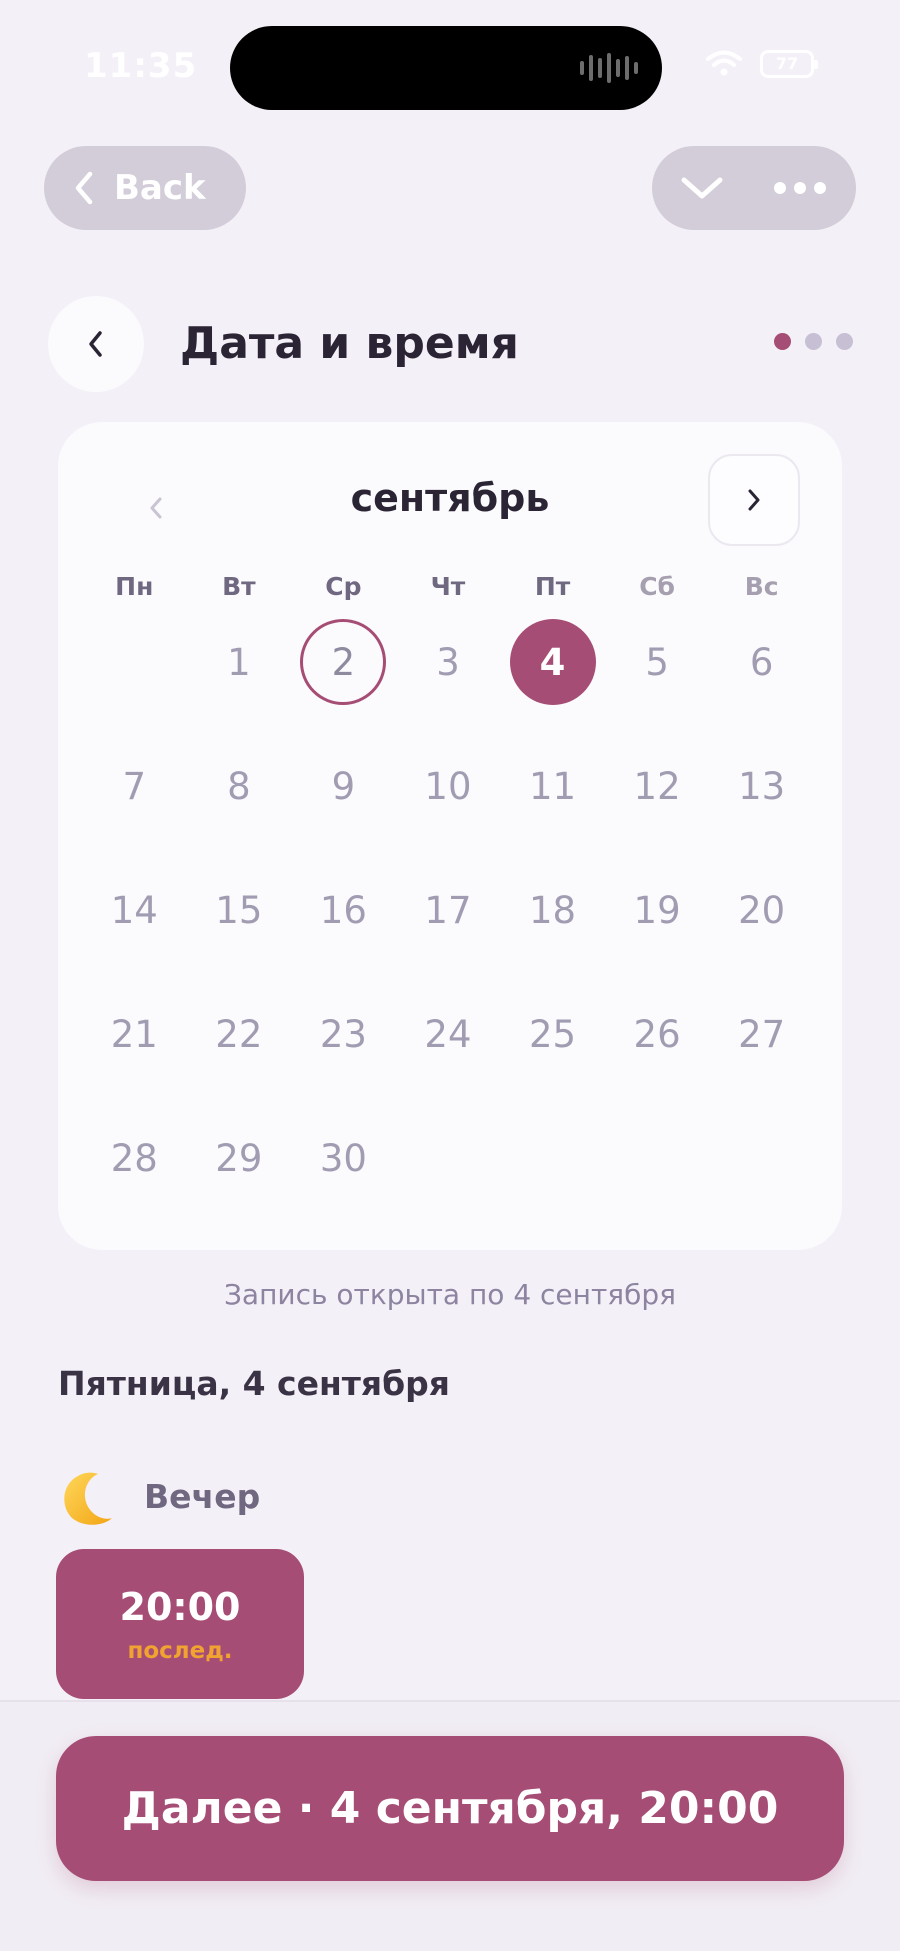 The width and height of the screenshot is (900, 1951). I want to click on next-button: Далее · 4 сентября, 20:00, so click(450, 1808).